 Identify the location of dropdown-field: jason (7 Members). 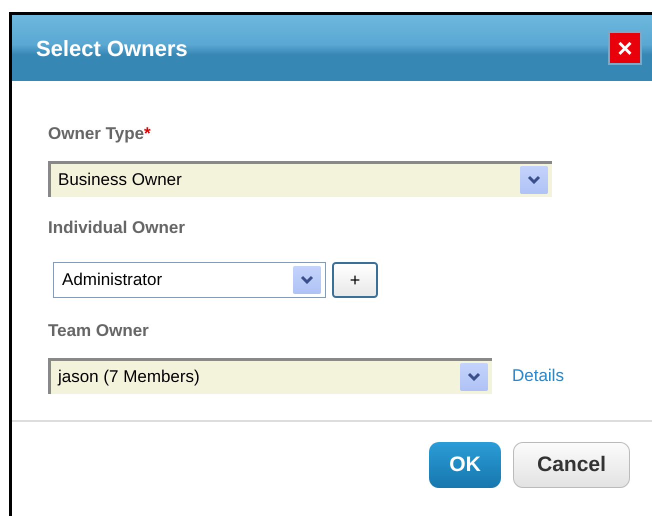
(270, 376).